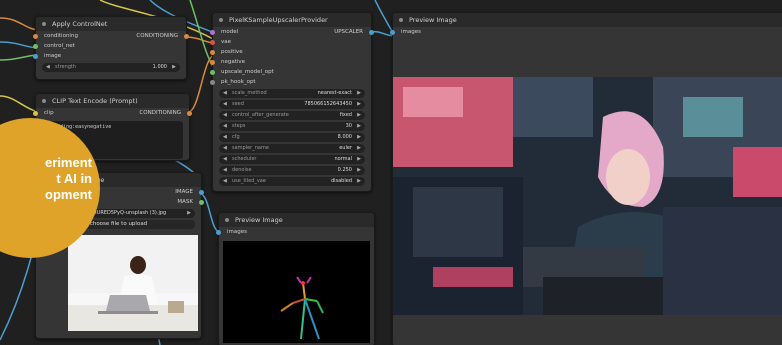 This screenshot has width=782, height=345. Describe the element at coordinates (292, 181) in the screenshot. I see `widget-use-tiled-vae: ◀ use_tiled_vae disabled ▶` at that location.